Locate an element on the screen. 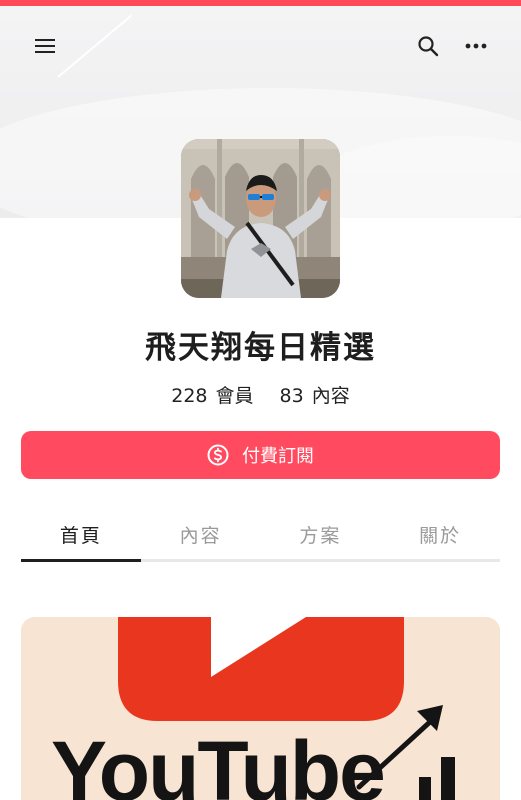 Image resolution: width=521 pixels, height=800 pixels. subscribe-label: 付費訂閱 is located at coordinates (278, 456).